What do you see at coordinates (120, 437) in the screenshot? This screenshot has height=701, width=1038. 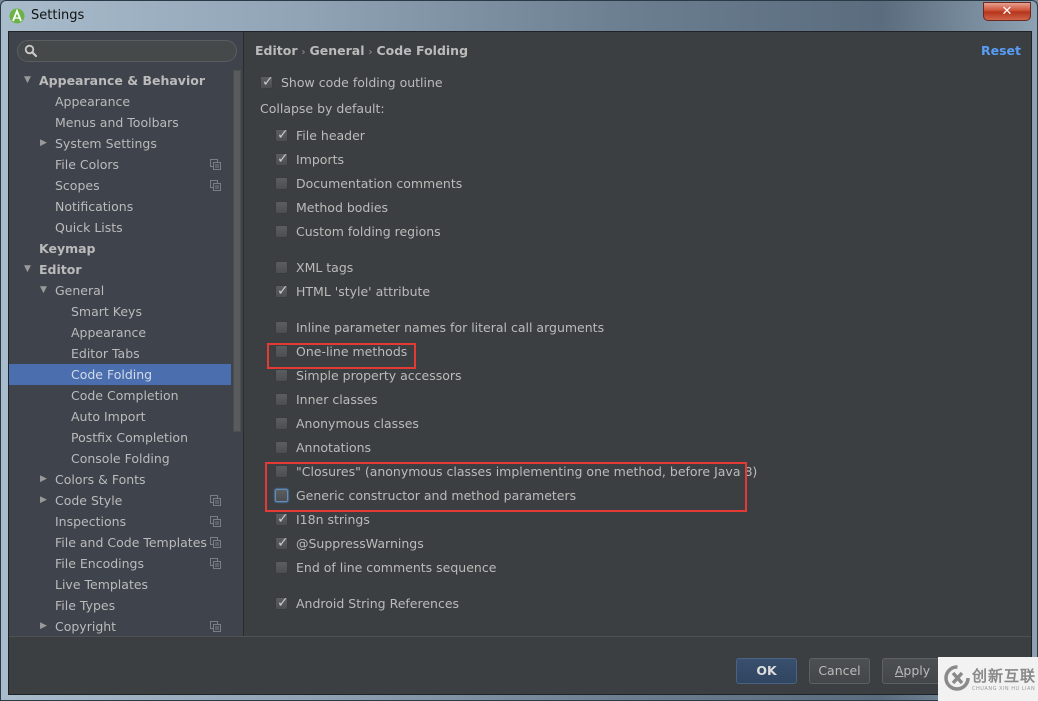 I see `sidebar-item: Postfix Completion` at bounding box center [120, 437].